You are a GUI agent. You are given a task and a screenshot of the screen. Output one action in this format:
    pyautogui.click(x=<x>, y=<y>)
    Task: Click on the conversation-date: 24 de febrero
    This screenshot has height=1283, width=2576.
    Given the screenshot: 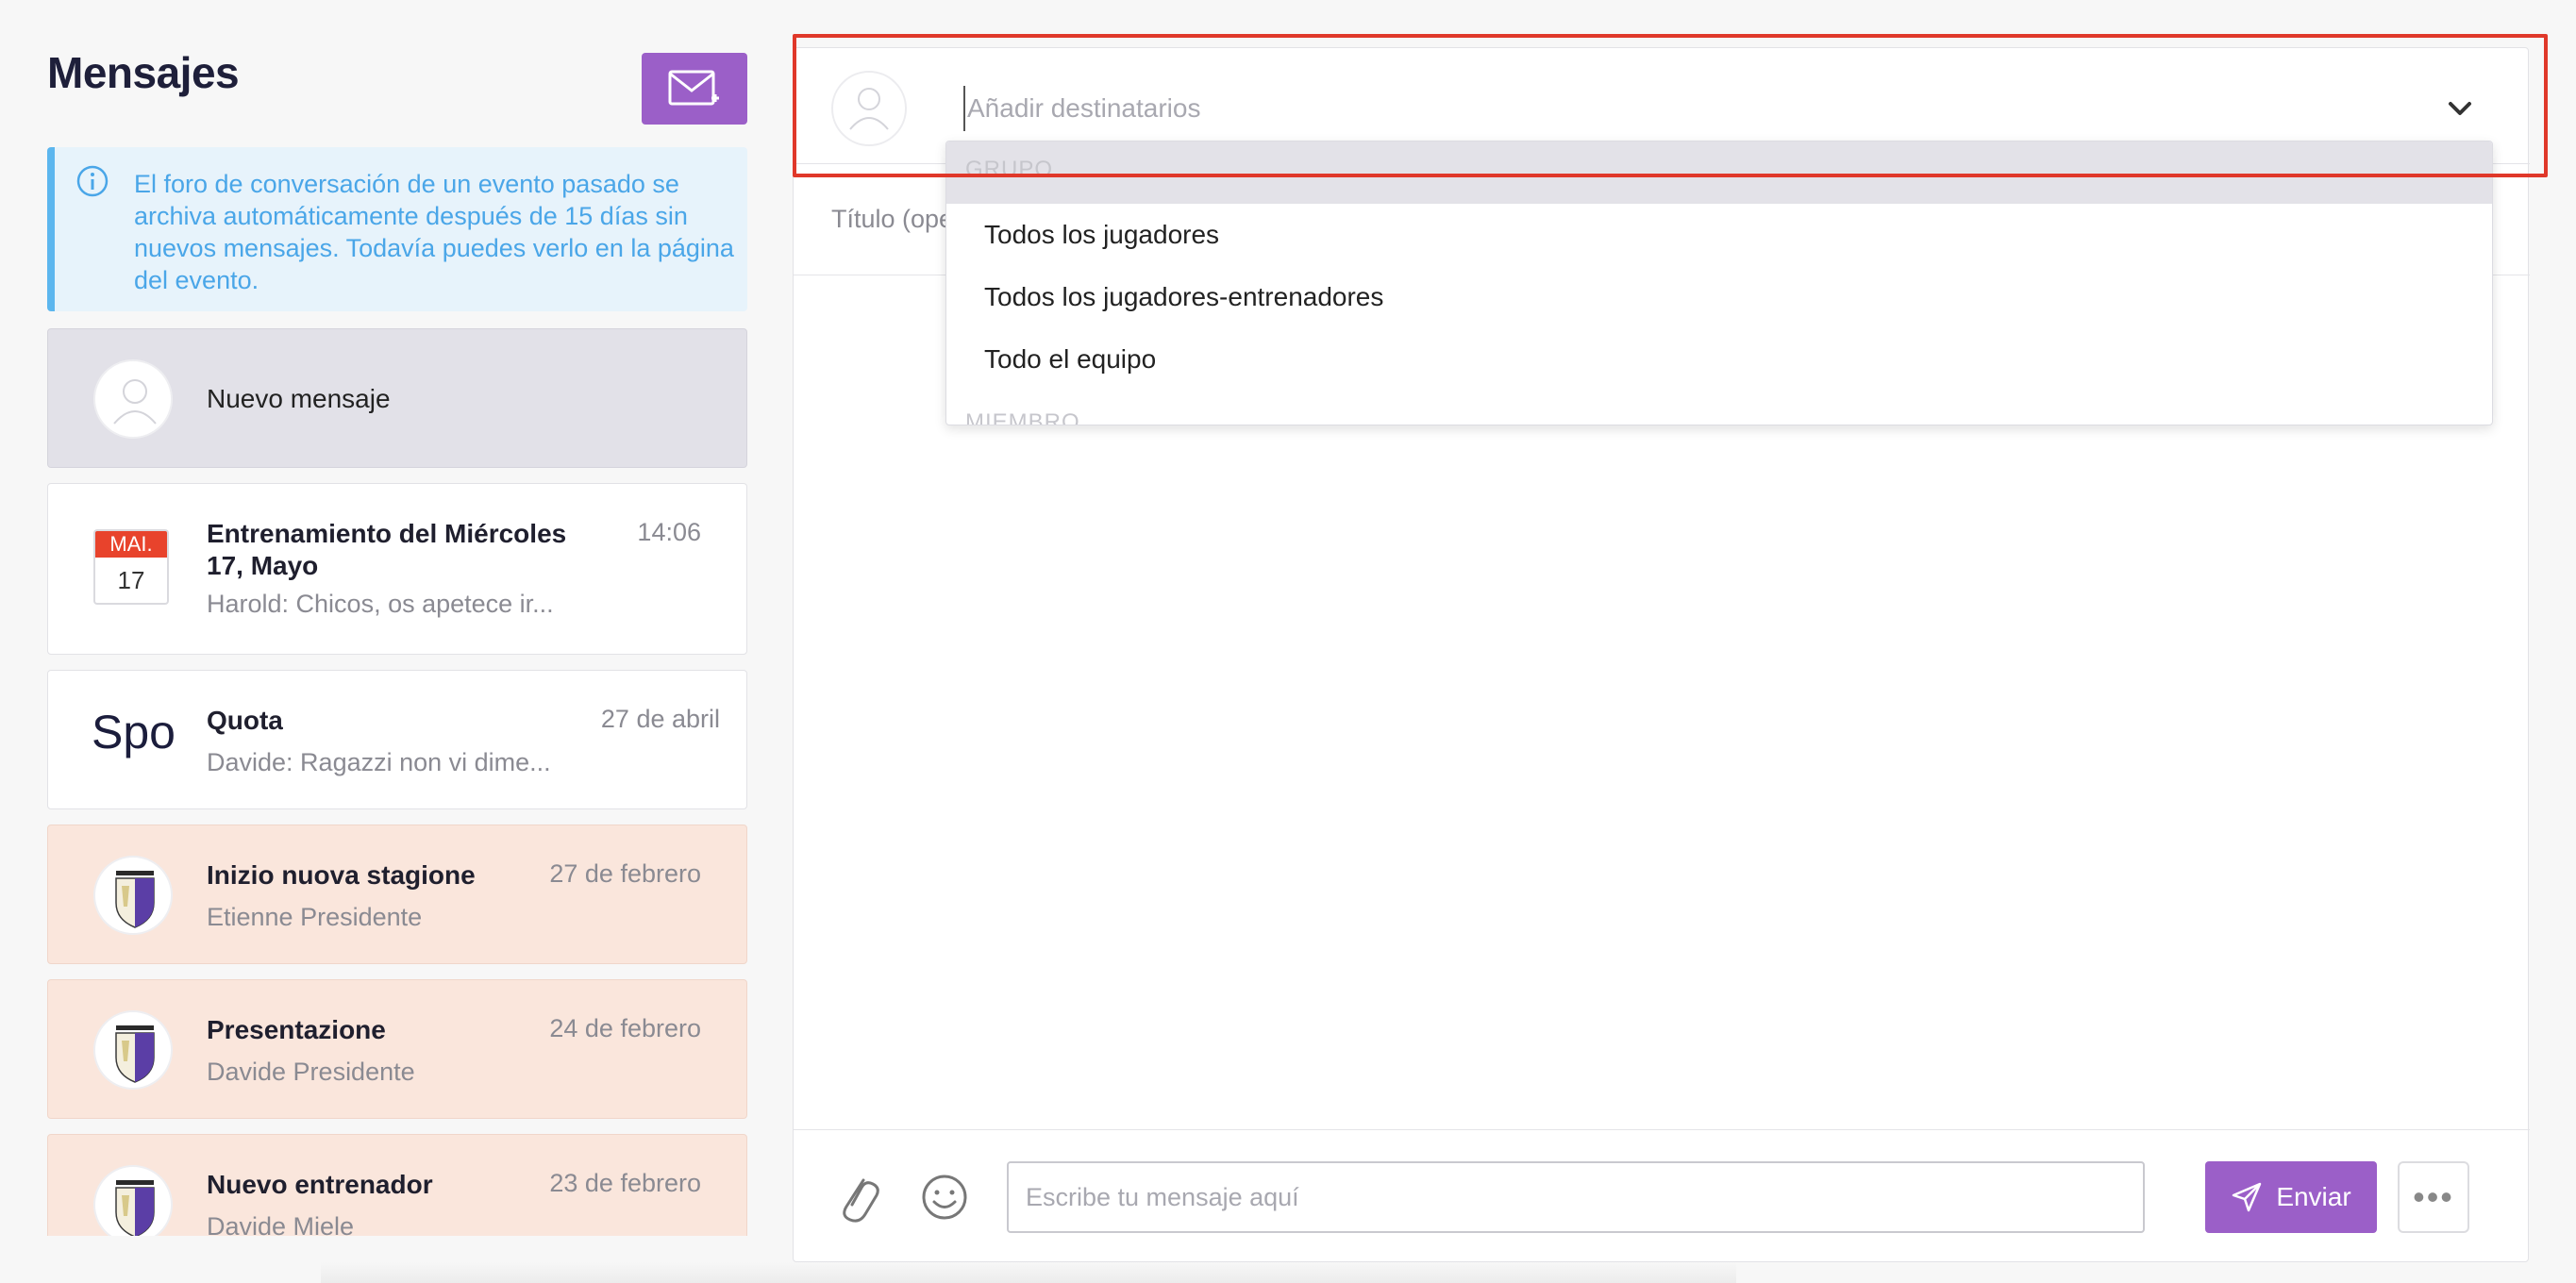 What is the action you would take?
    pyautogui.click(x=625, y=1028)
    